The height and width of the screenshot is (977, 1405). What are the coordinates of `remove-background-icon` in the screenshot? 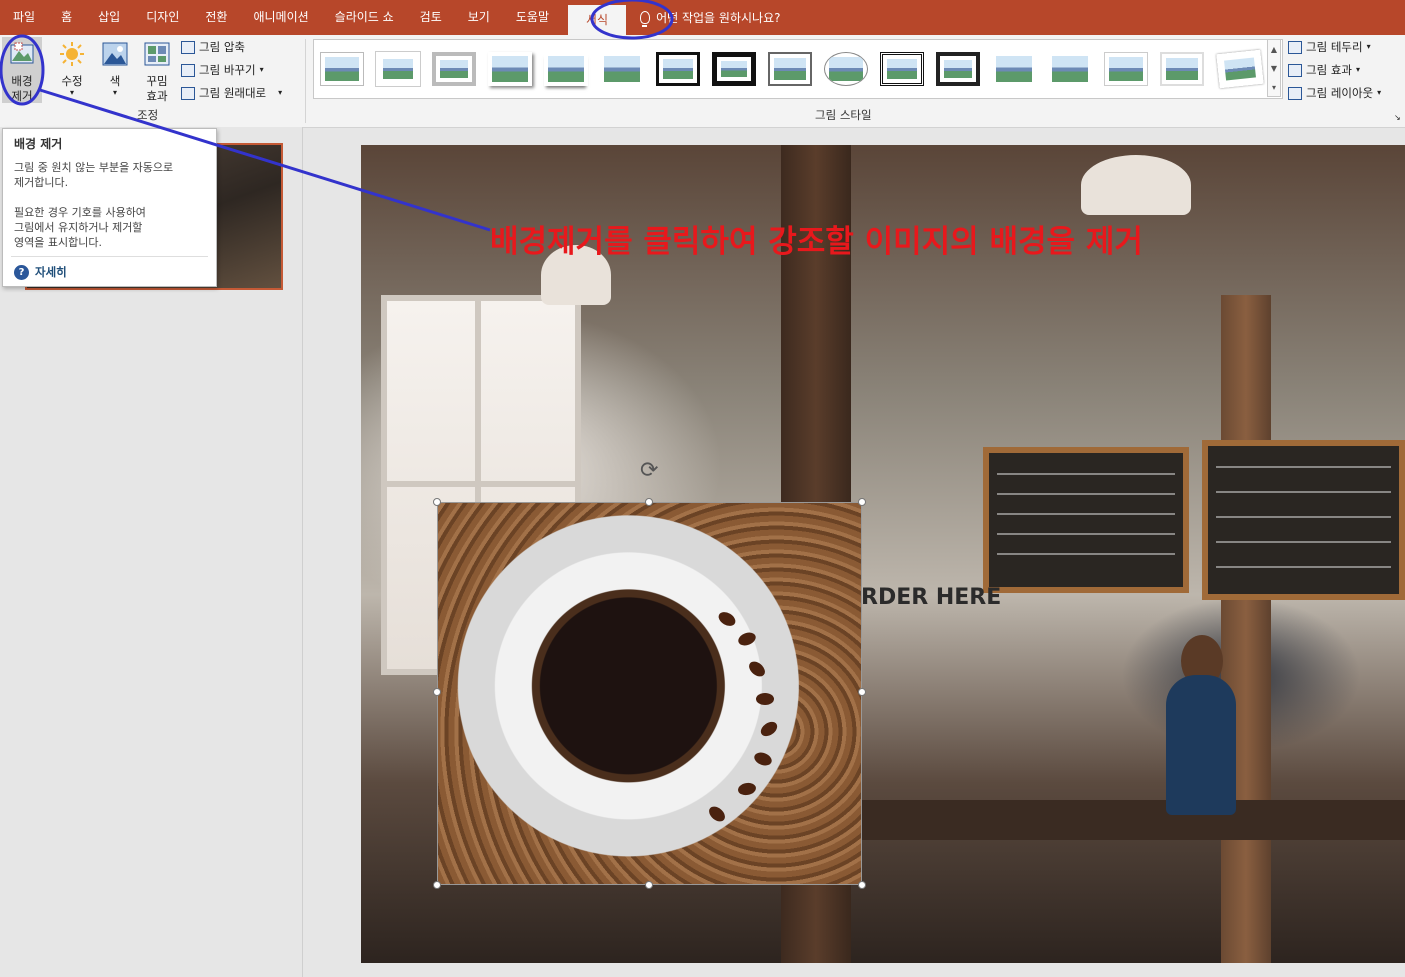 It's located at (22, 53).